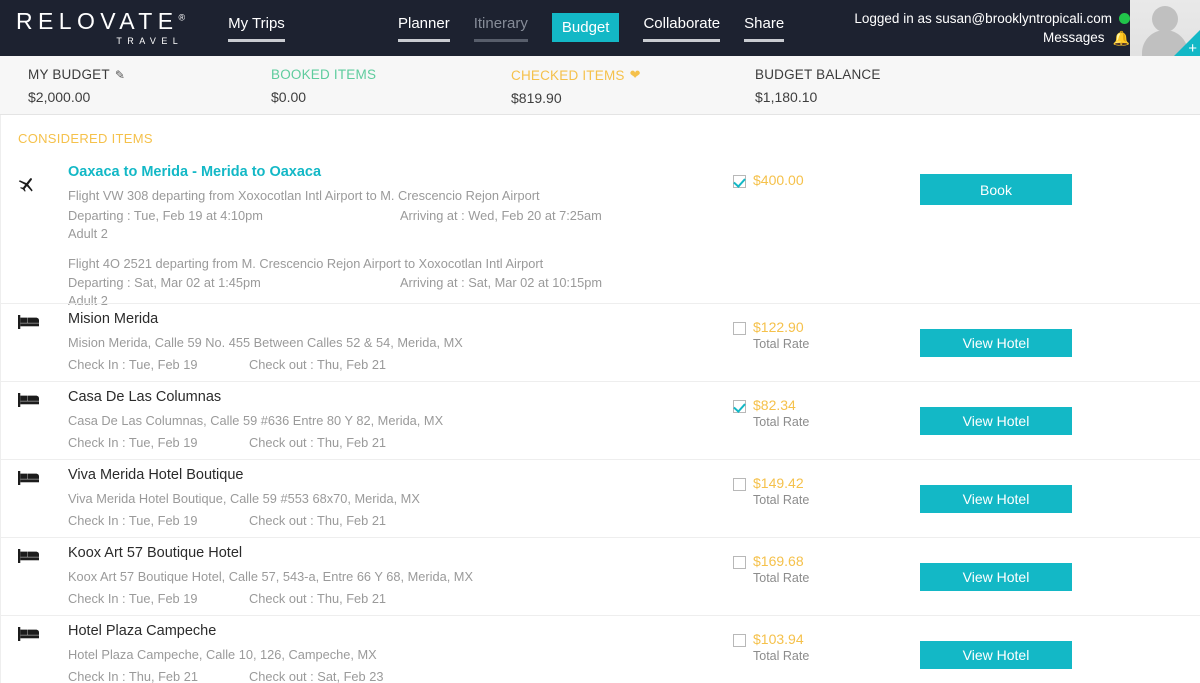 The width and height of the screenshot is (1200, 683). I want to click on flight-price-amount: $400.00, so click(778, 180).